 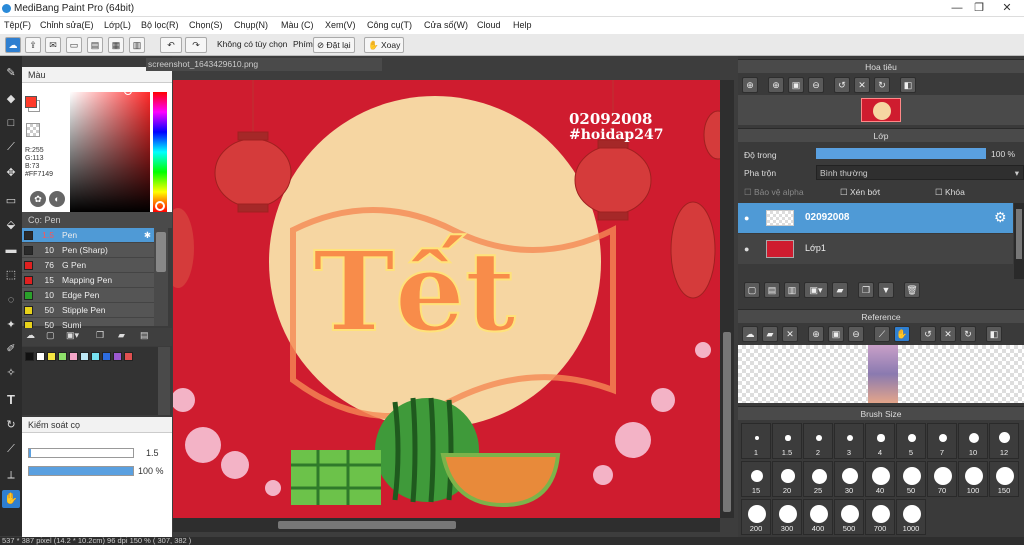 What do you see at coordinates (881, 374) in the screenshot?
I see `reference-view` at bounding box center [881, 374].